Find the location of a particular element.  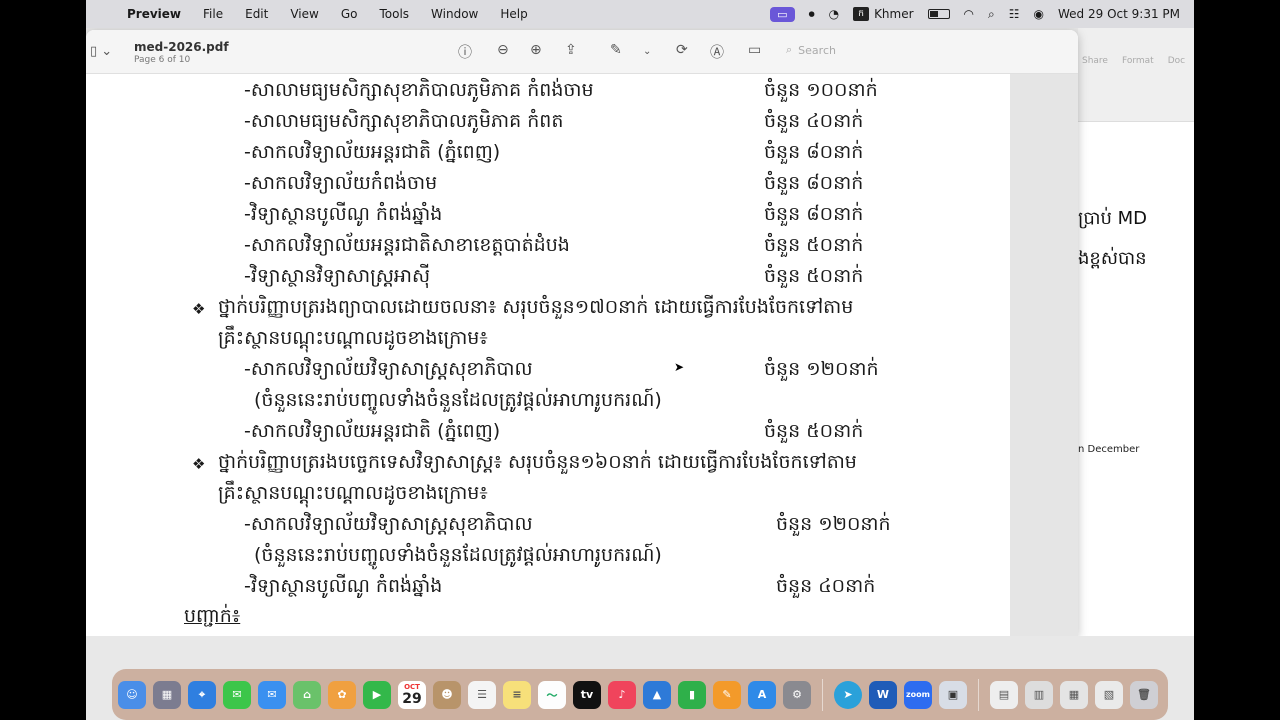

battery-icon is located at coordinates (938, 14).